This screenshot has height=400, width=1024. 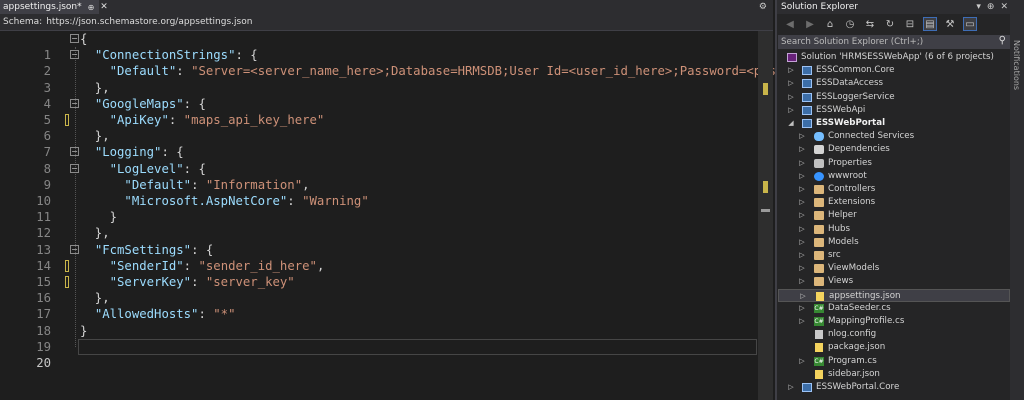 What do you see at coordinates (791, 123) in the screenshot?
I see `collapse-arrow-icon: ◢` at bounding box center [791, 123].